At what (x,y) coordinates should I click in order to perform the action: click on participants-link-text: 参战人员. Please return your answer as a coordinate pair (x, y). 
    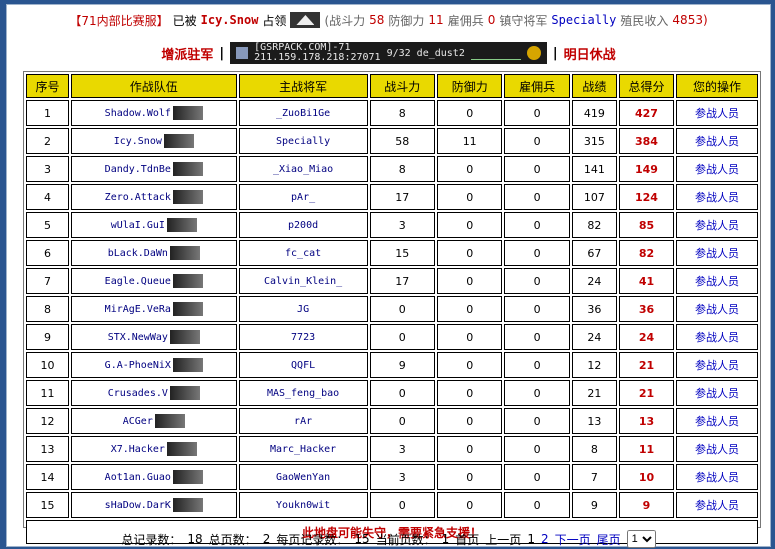
    Looking at the image, I should click on (717, 337).